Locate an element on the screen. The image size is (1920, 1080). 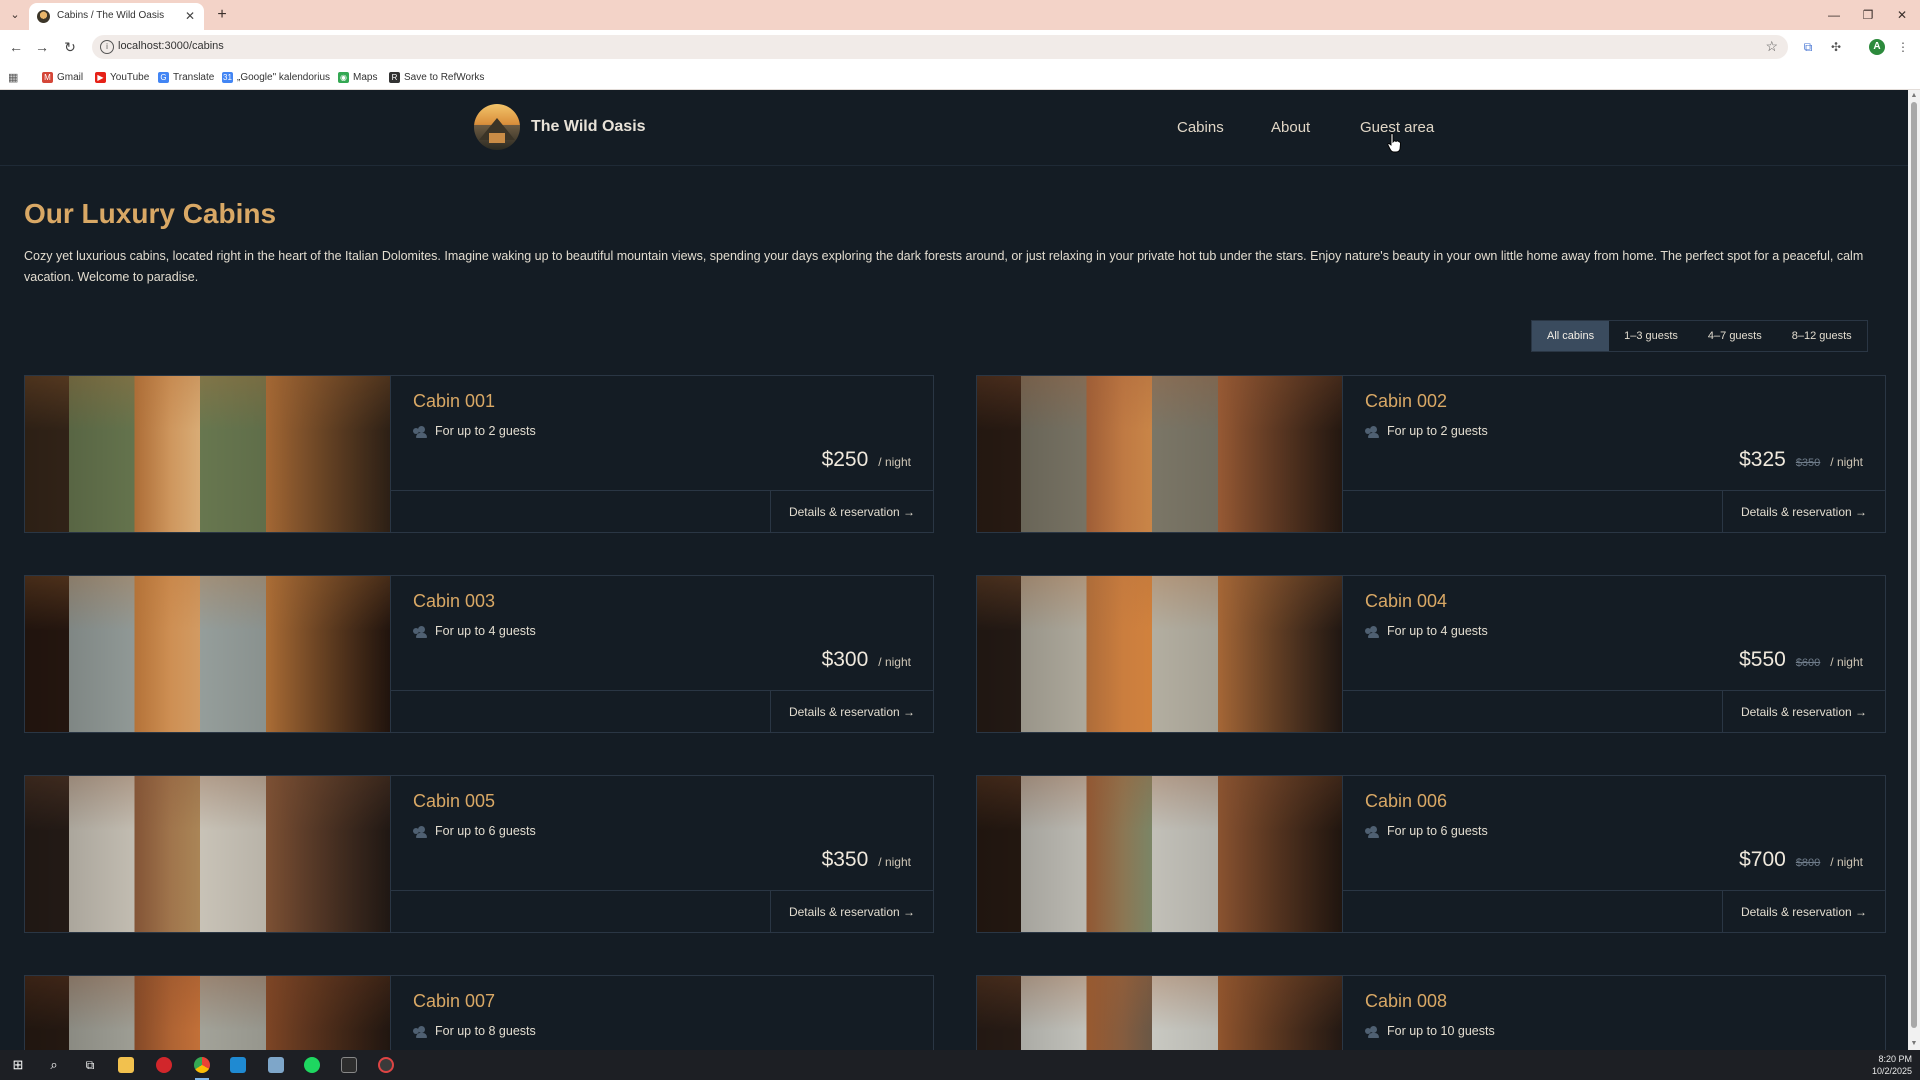
scrollbar-thumb is located at coordinates (1914, 565).